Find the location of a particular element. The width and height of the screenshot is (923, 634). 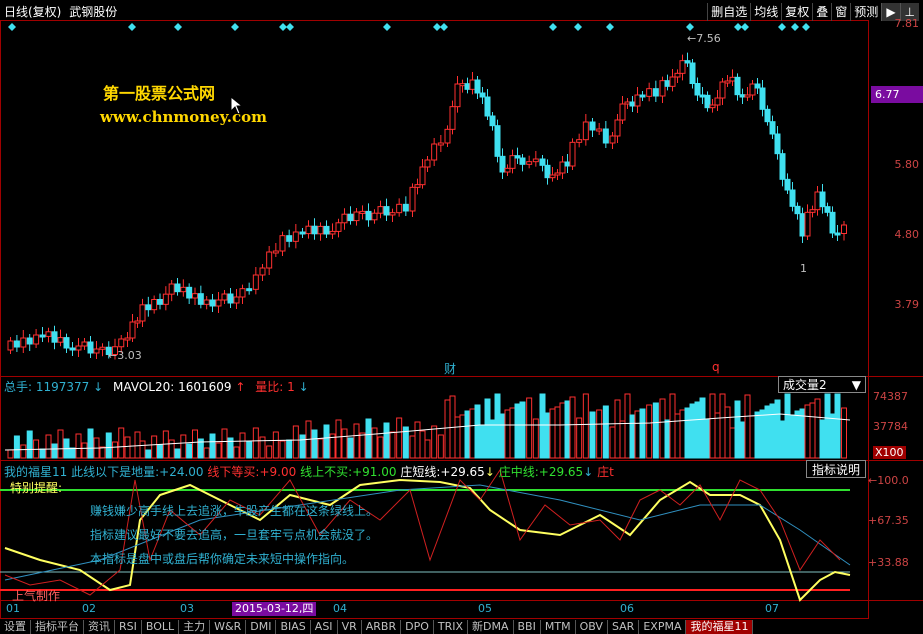

month-label: 07 is located at coordinates (772, 608).